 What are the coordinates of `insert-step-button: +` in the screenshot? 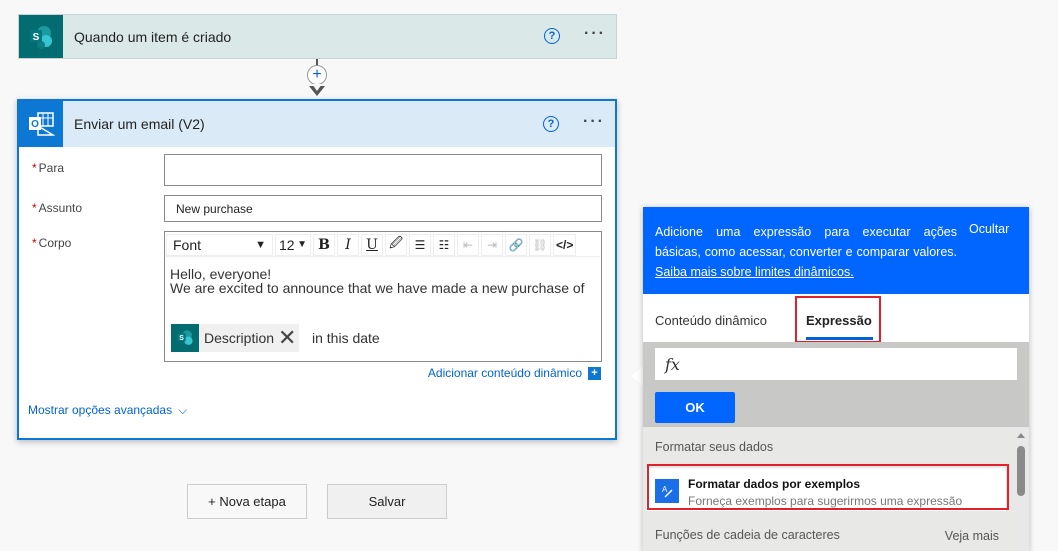 It's located at (317, 75).